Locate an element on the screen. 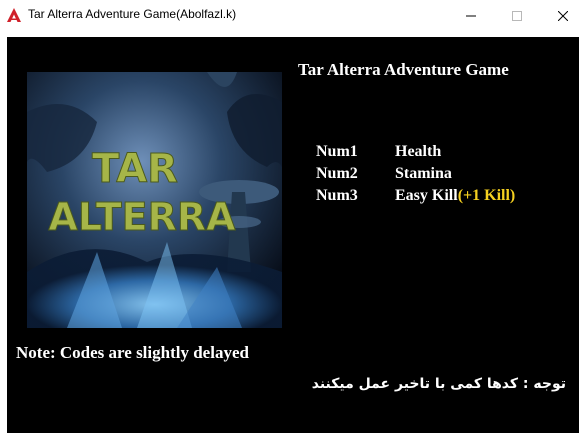  close-icon is located at coordinates (563, 15).